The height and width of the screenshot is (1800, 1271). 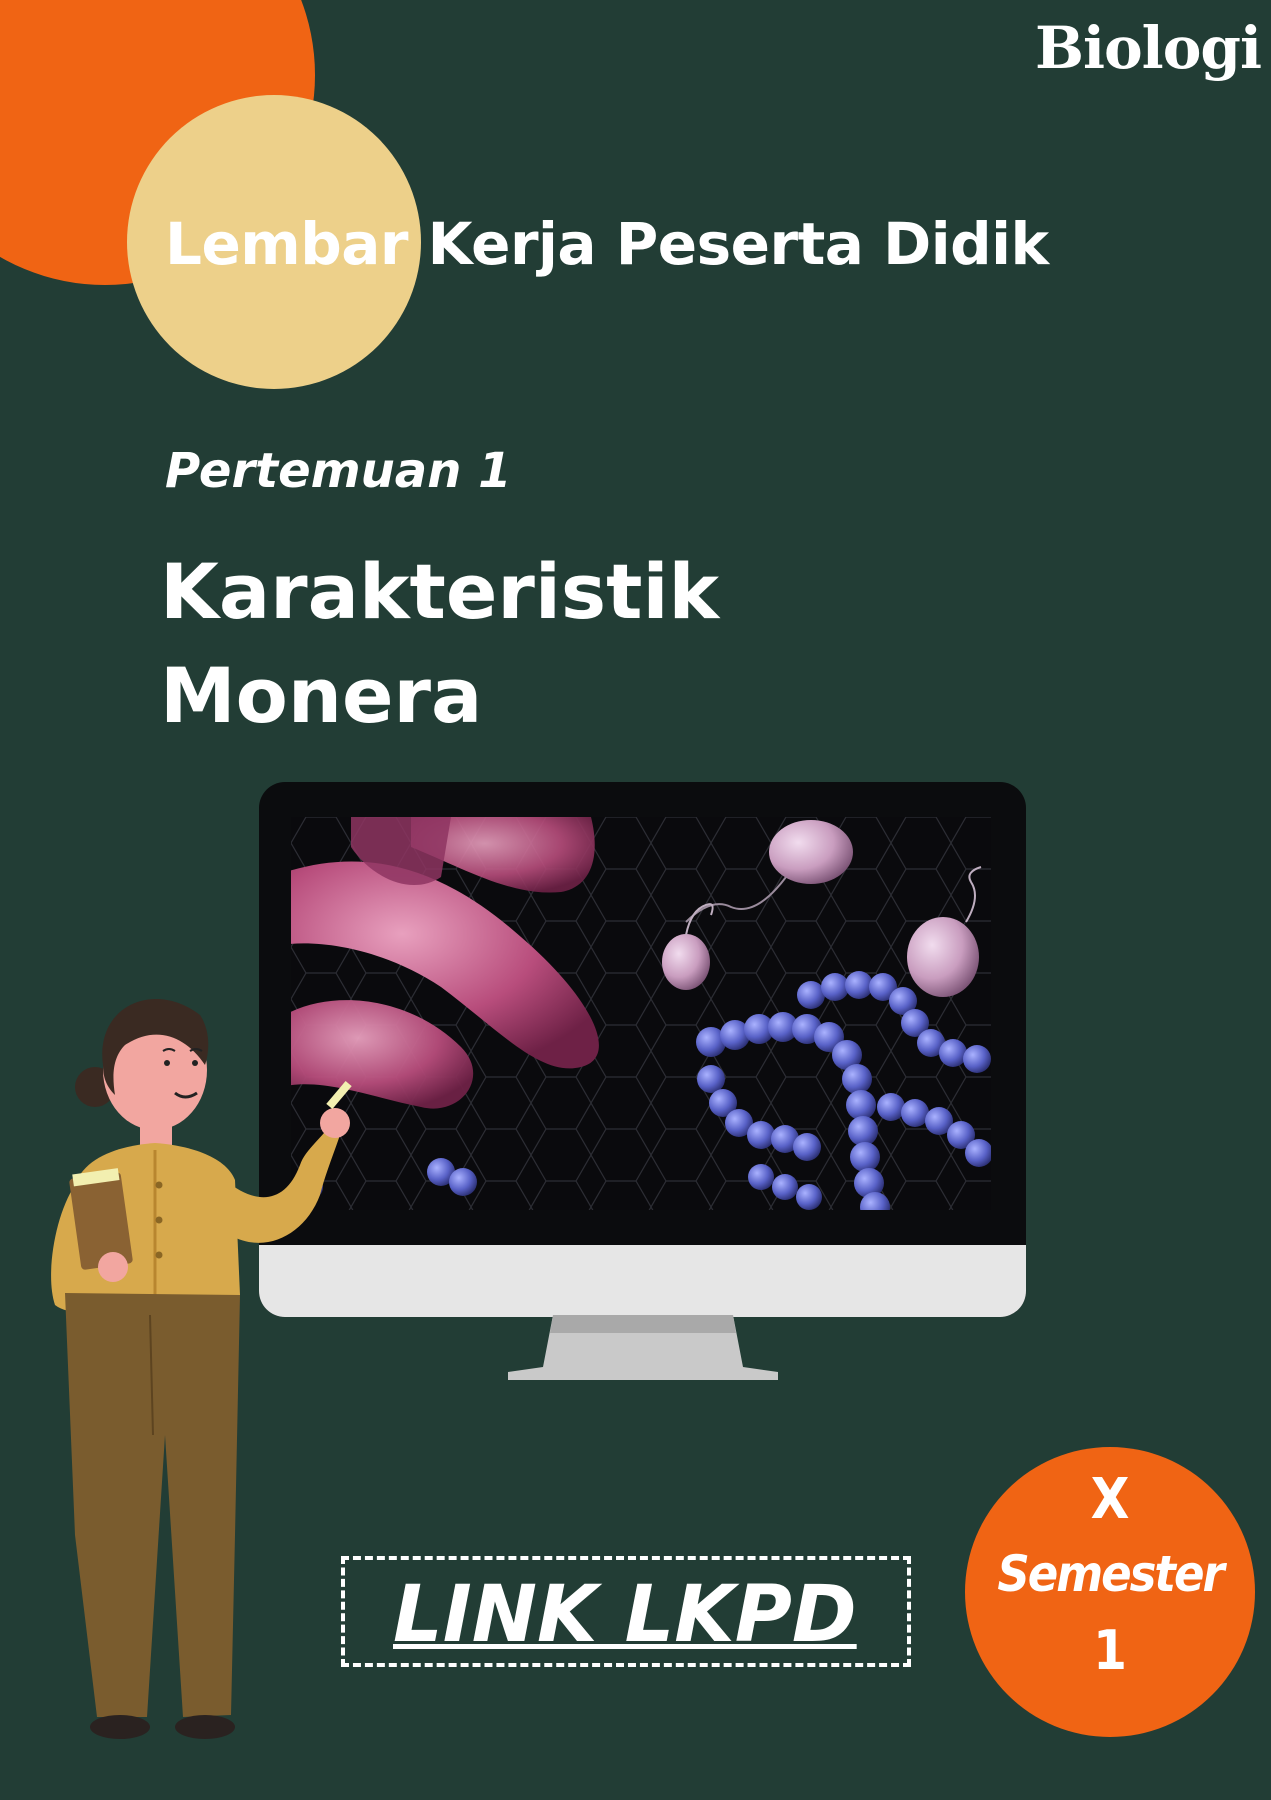 What do you see at coordinates (1110, 1574) in the screenshot?
I see `semester-label: Semester` at bounding box center [1110, 1574].